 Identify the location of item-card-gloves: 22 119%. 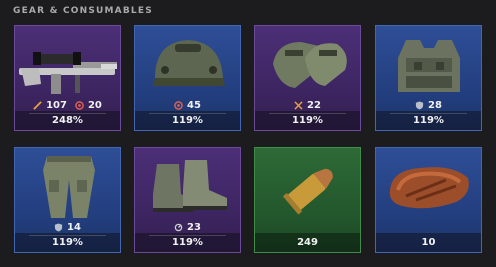
(307, 78).